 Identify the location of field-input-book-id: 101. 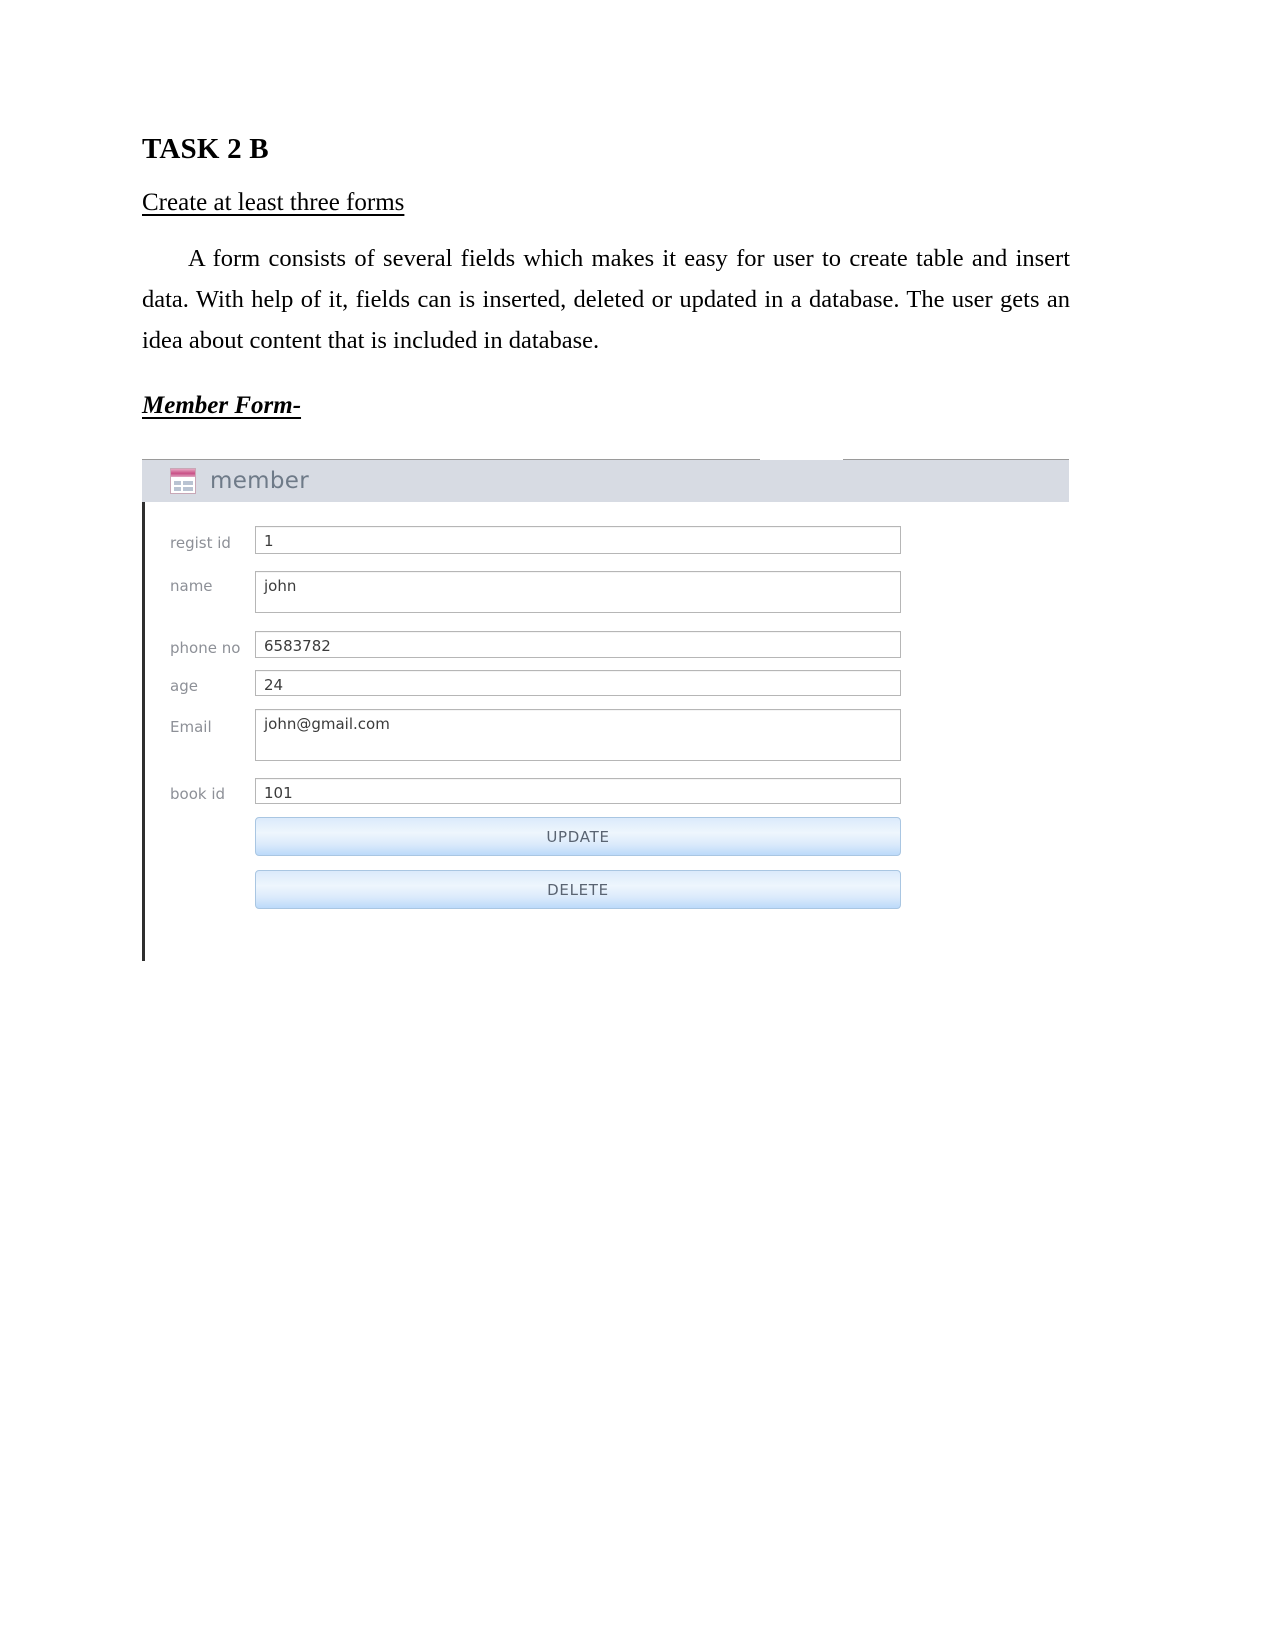
(578, 791).